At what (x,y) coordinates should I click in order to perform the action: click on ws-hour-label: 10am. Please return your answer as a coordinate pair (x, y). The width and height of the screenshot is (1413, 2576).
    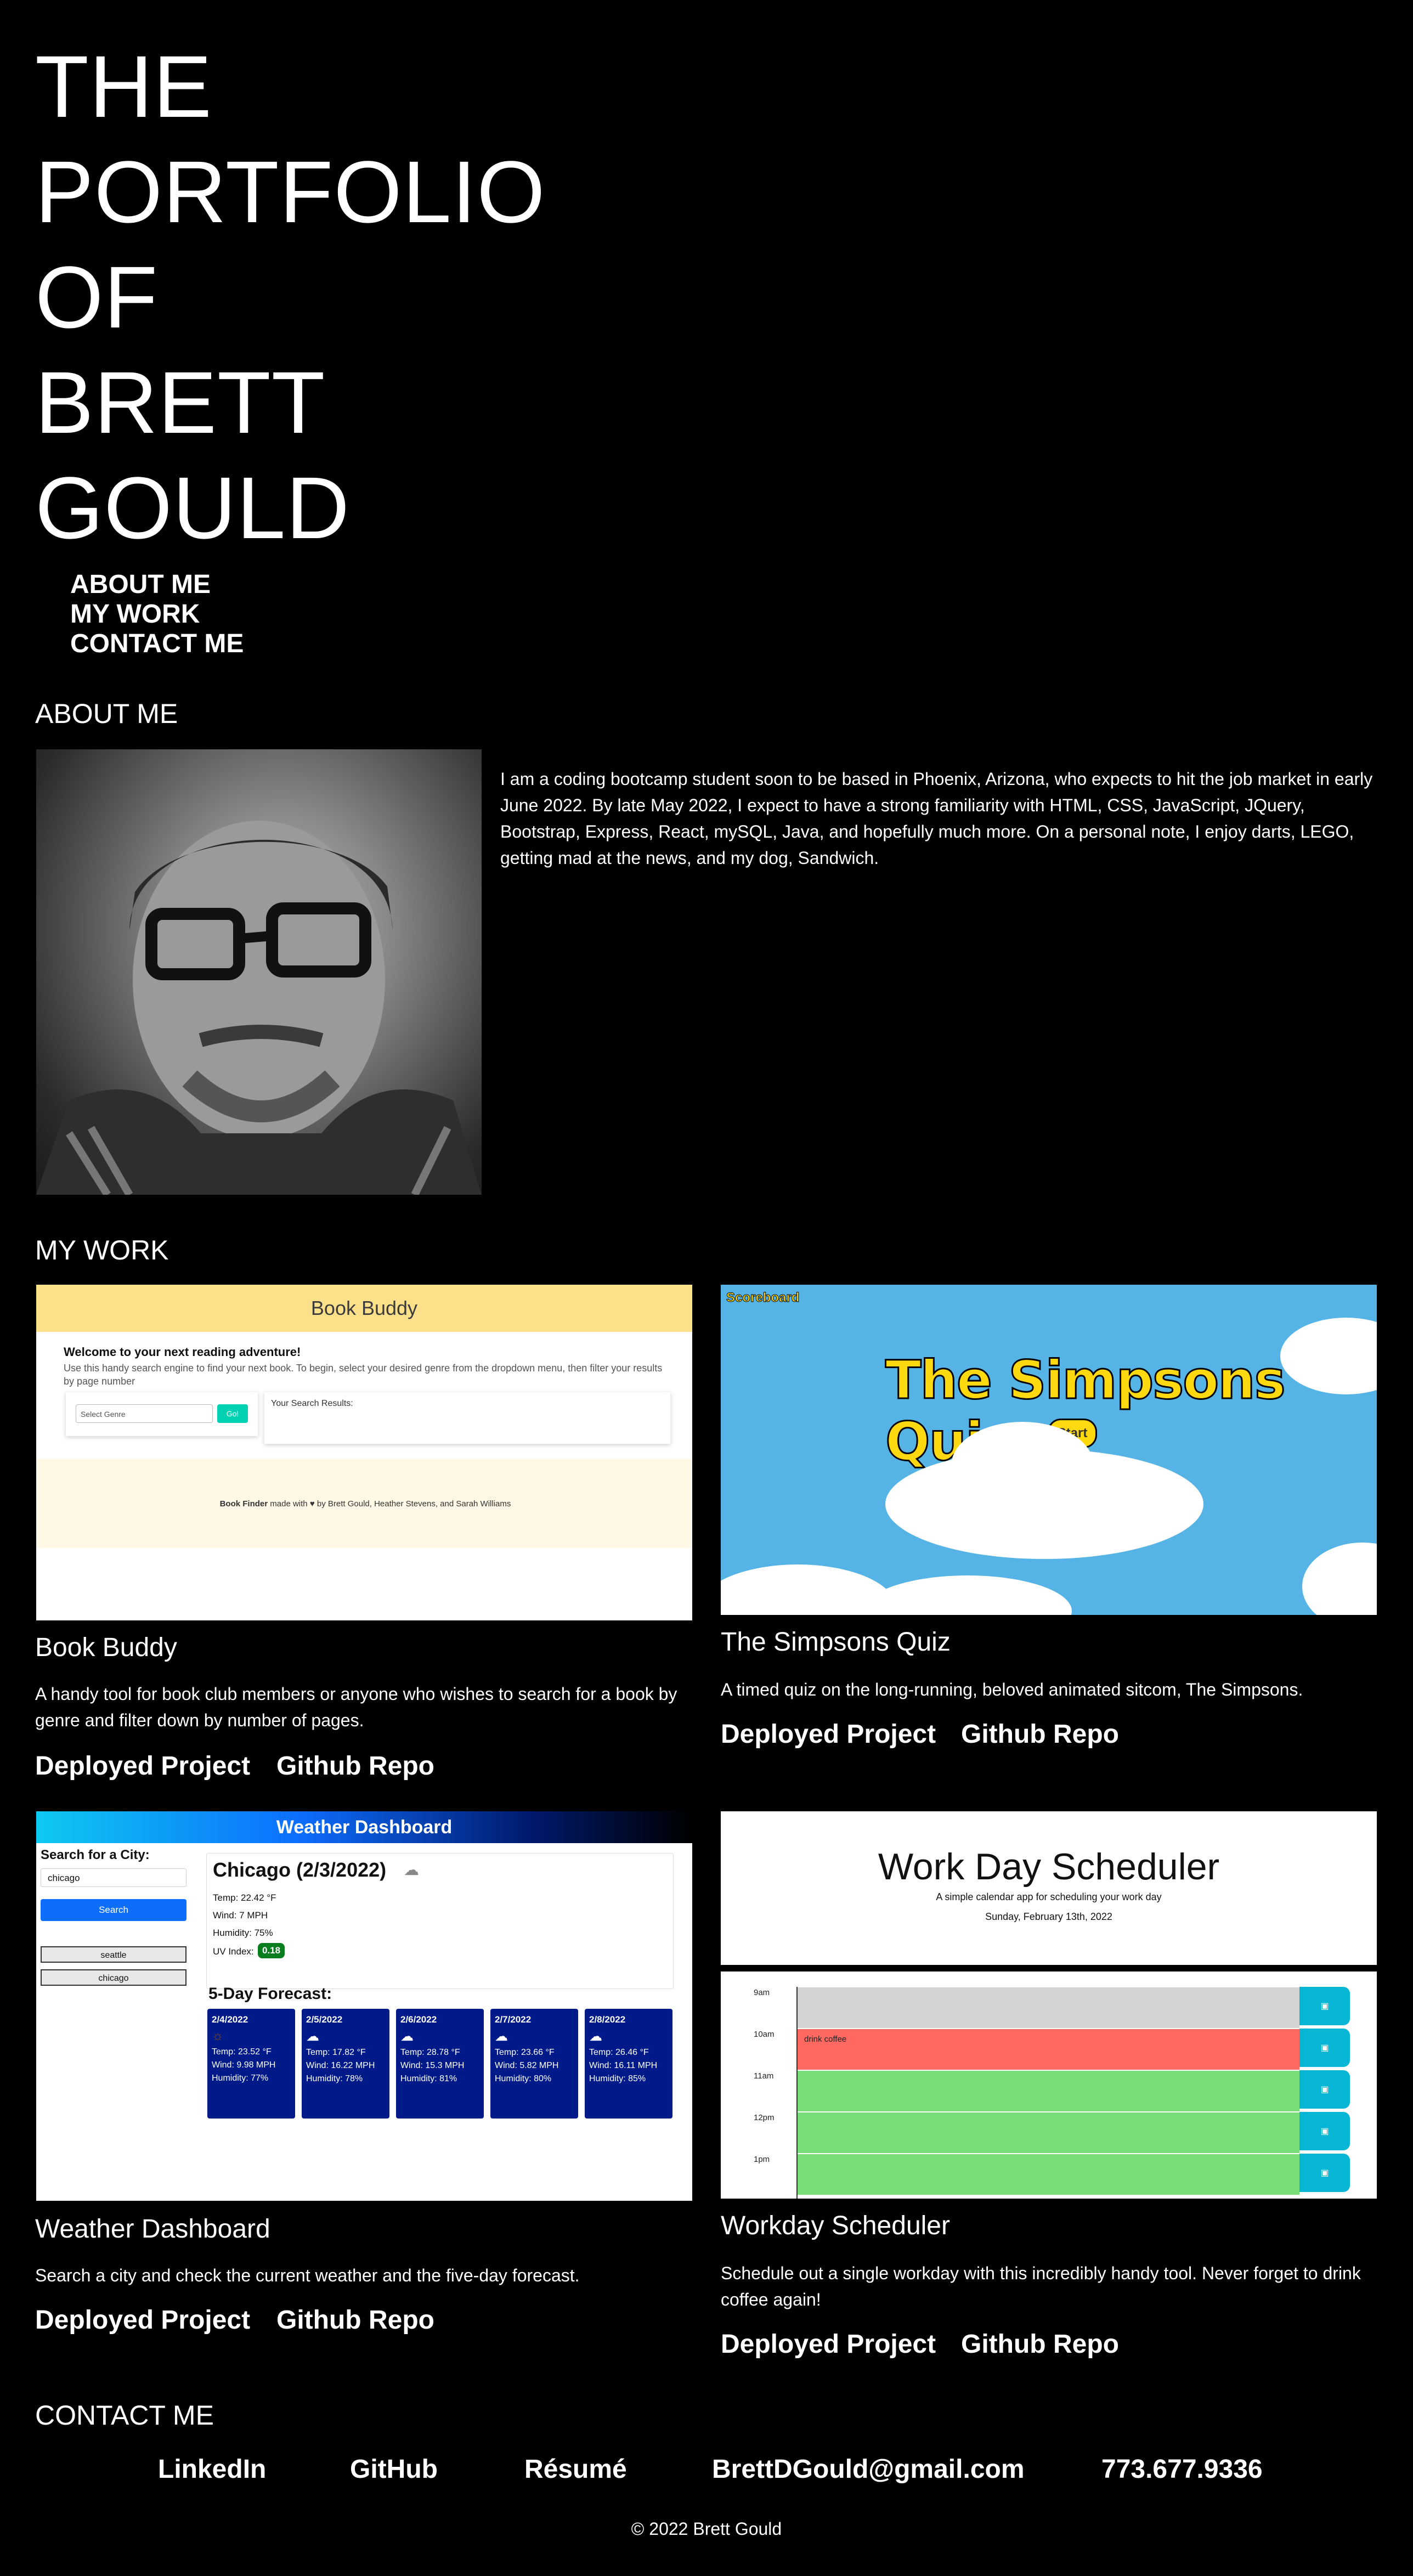
    Looking at the image, I should click on (764, 2034).